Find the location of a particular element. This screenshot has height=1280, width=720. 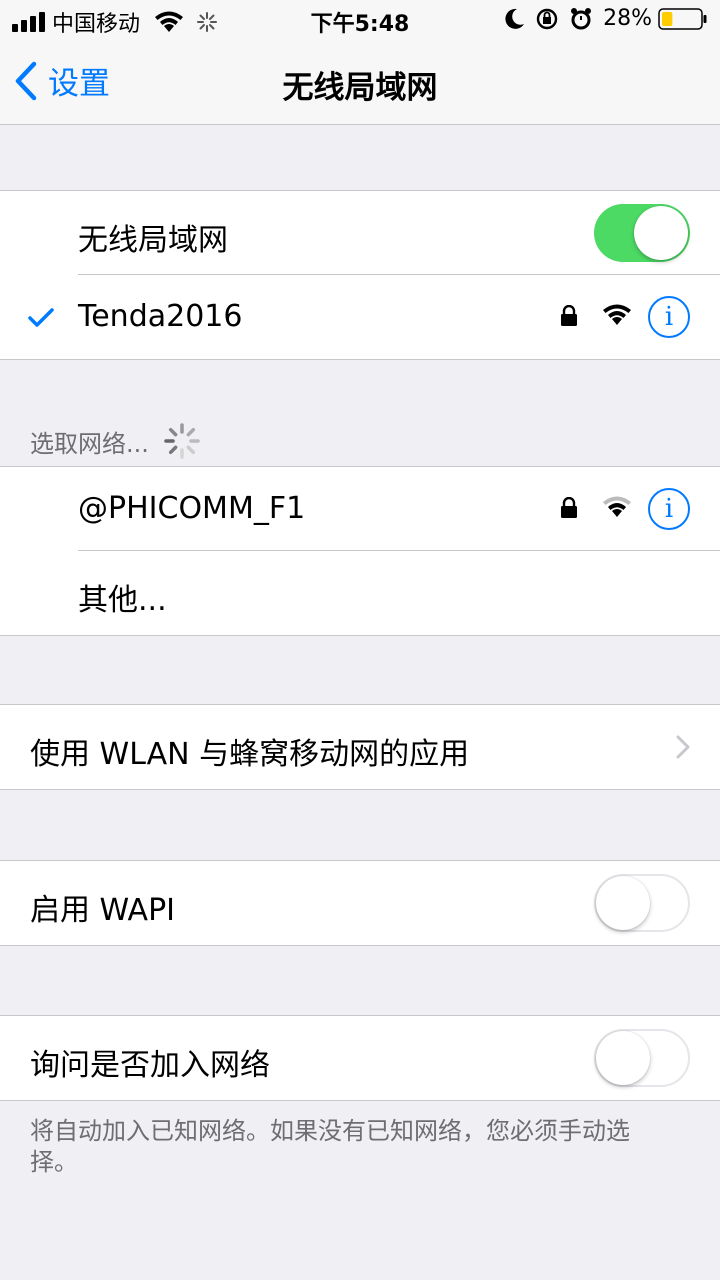

rotation-lock-icon is located at coordinates (547, 18).